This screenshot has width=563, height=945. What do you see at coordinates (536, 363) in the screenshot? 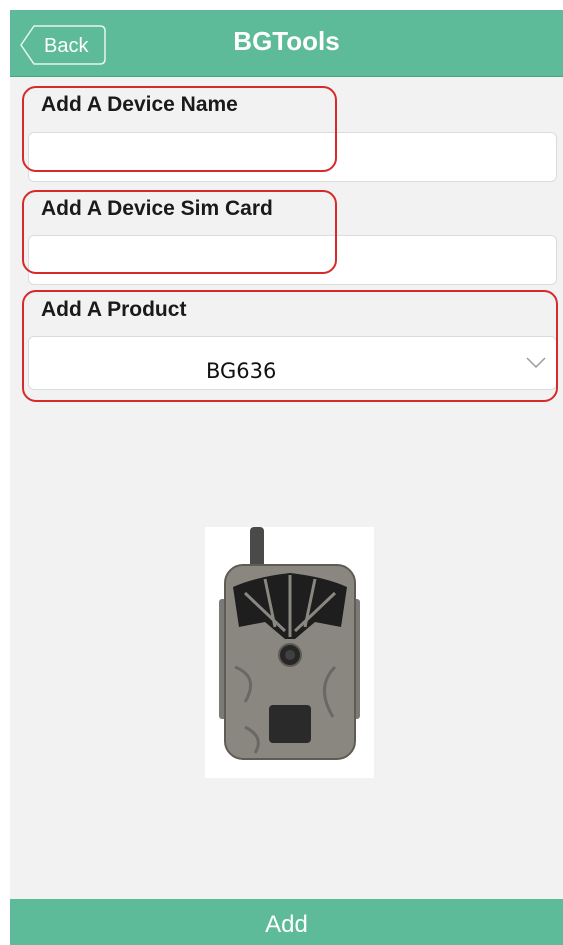
I see `chevron-down-icon` at bounding box center [536, 363].